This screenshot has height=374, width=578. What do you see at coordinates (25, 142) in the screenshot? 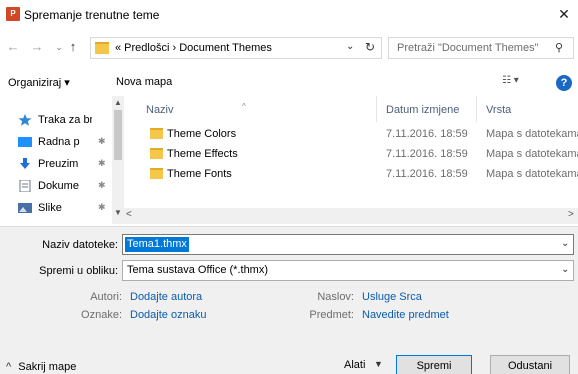
I see `desktop-icon` at bounding box center [25, 142].